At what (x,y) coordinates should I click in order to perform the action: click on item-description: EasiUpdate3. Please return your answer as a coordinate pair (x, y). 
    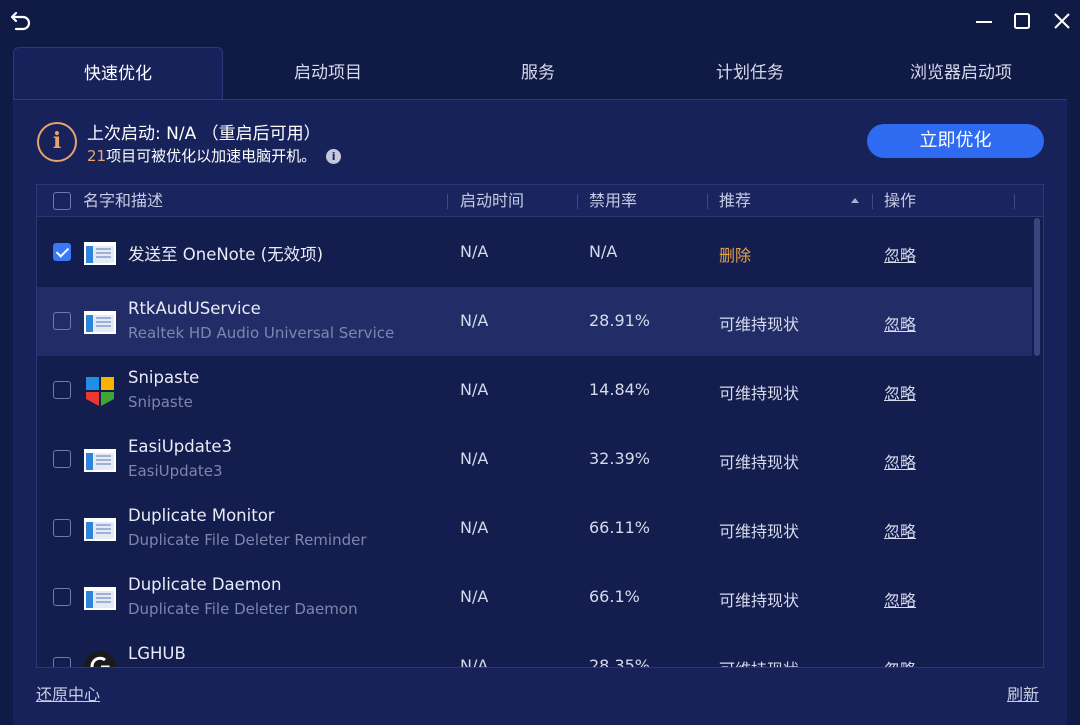
    Looking at the image, I should click on (175, 471).